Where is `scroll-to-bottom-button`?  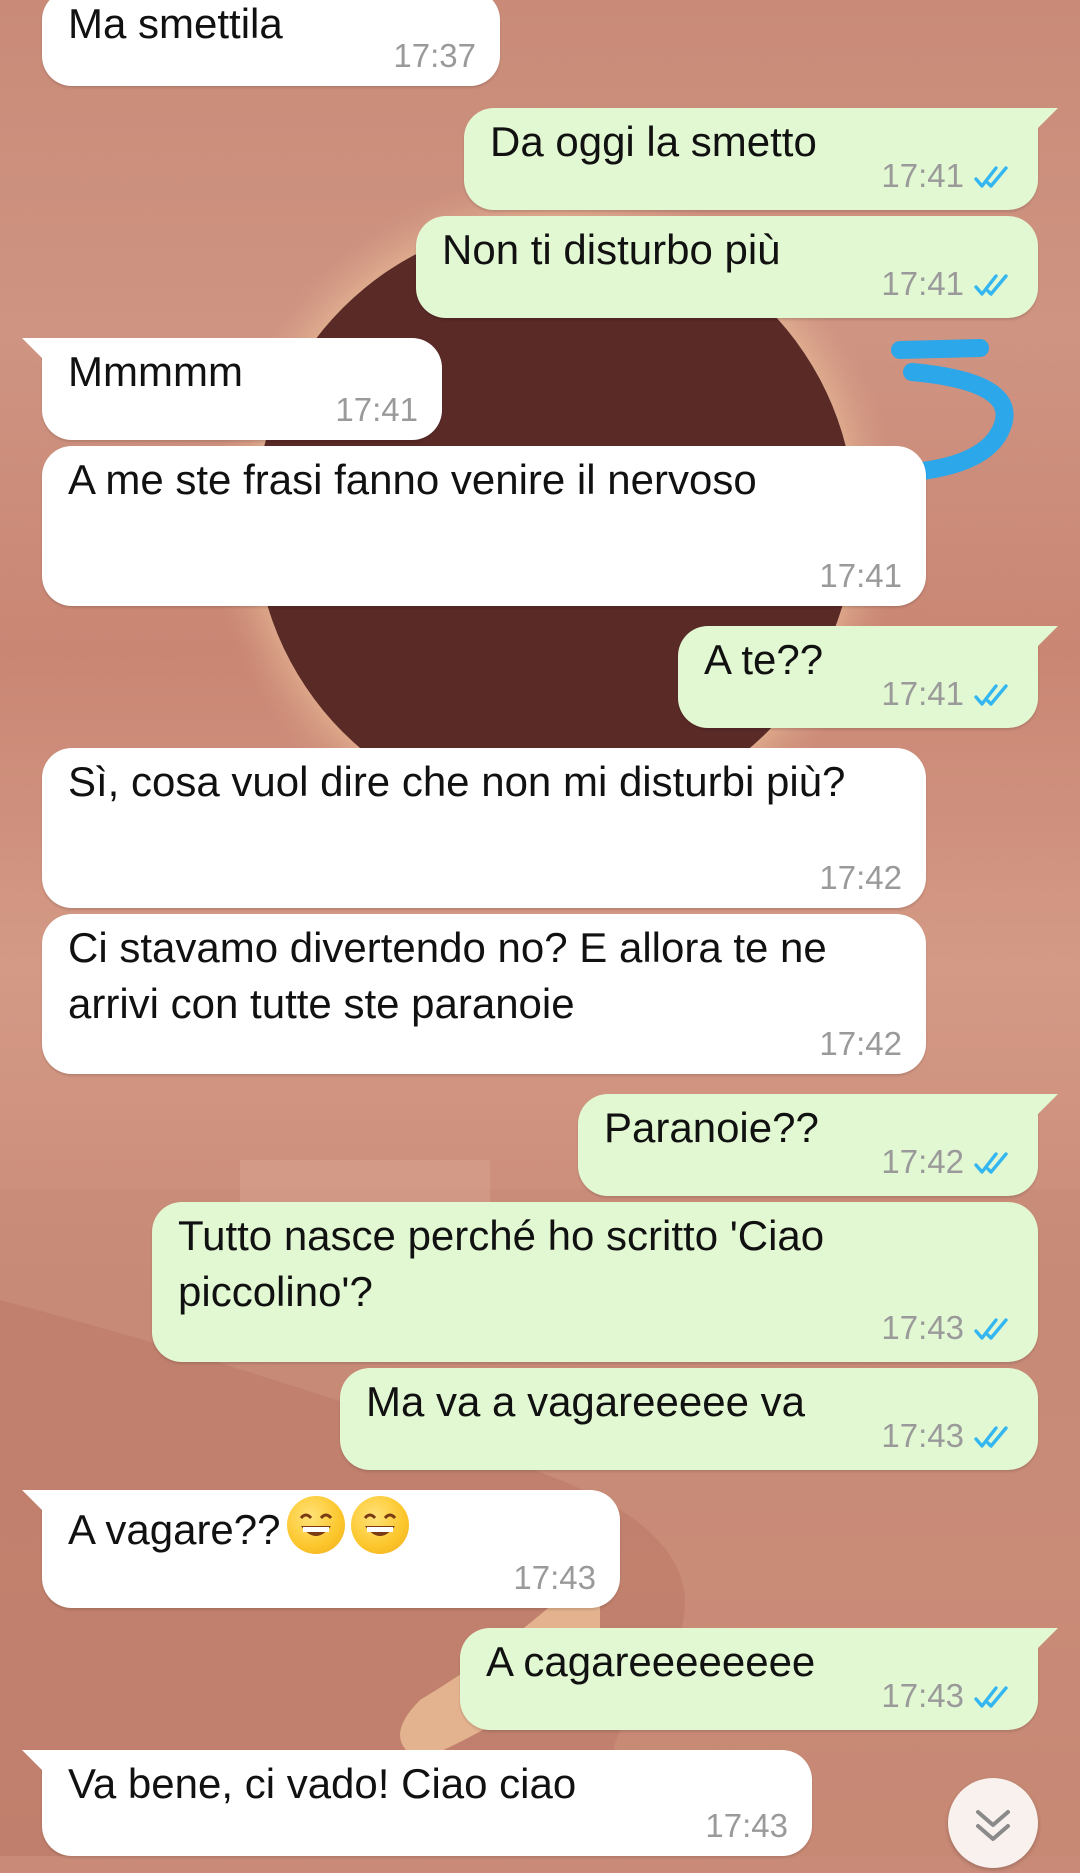
scroll-to-bottom-button is located at coordinates (993, 1823).